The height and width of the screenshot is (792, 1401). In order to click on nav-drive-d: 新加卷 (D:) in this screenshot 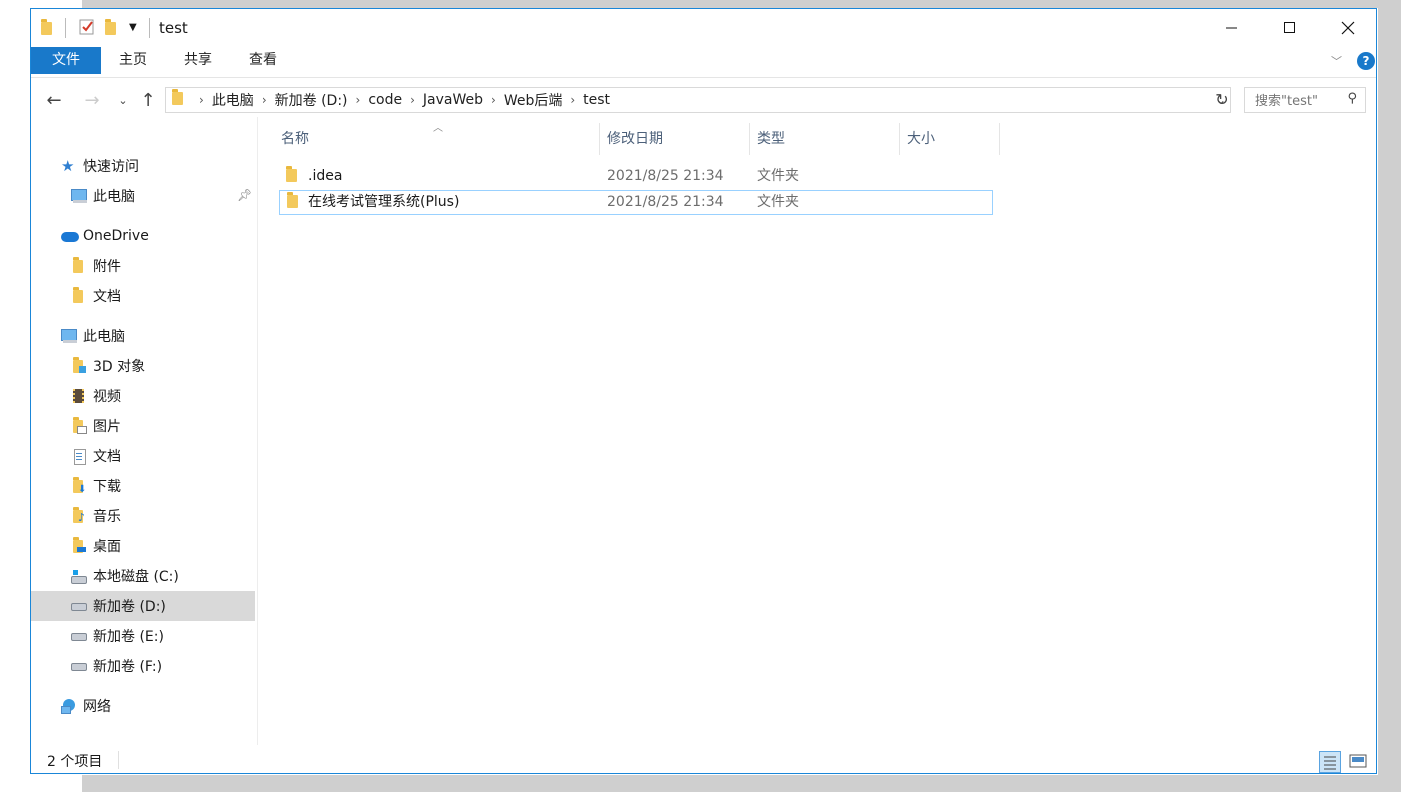, I will do `click(143, 606)`.